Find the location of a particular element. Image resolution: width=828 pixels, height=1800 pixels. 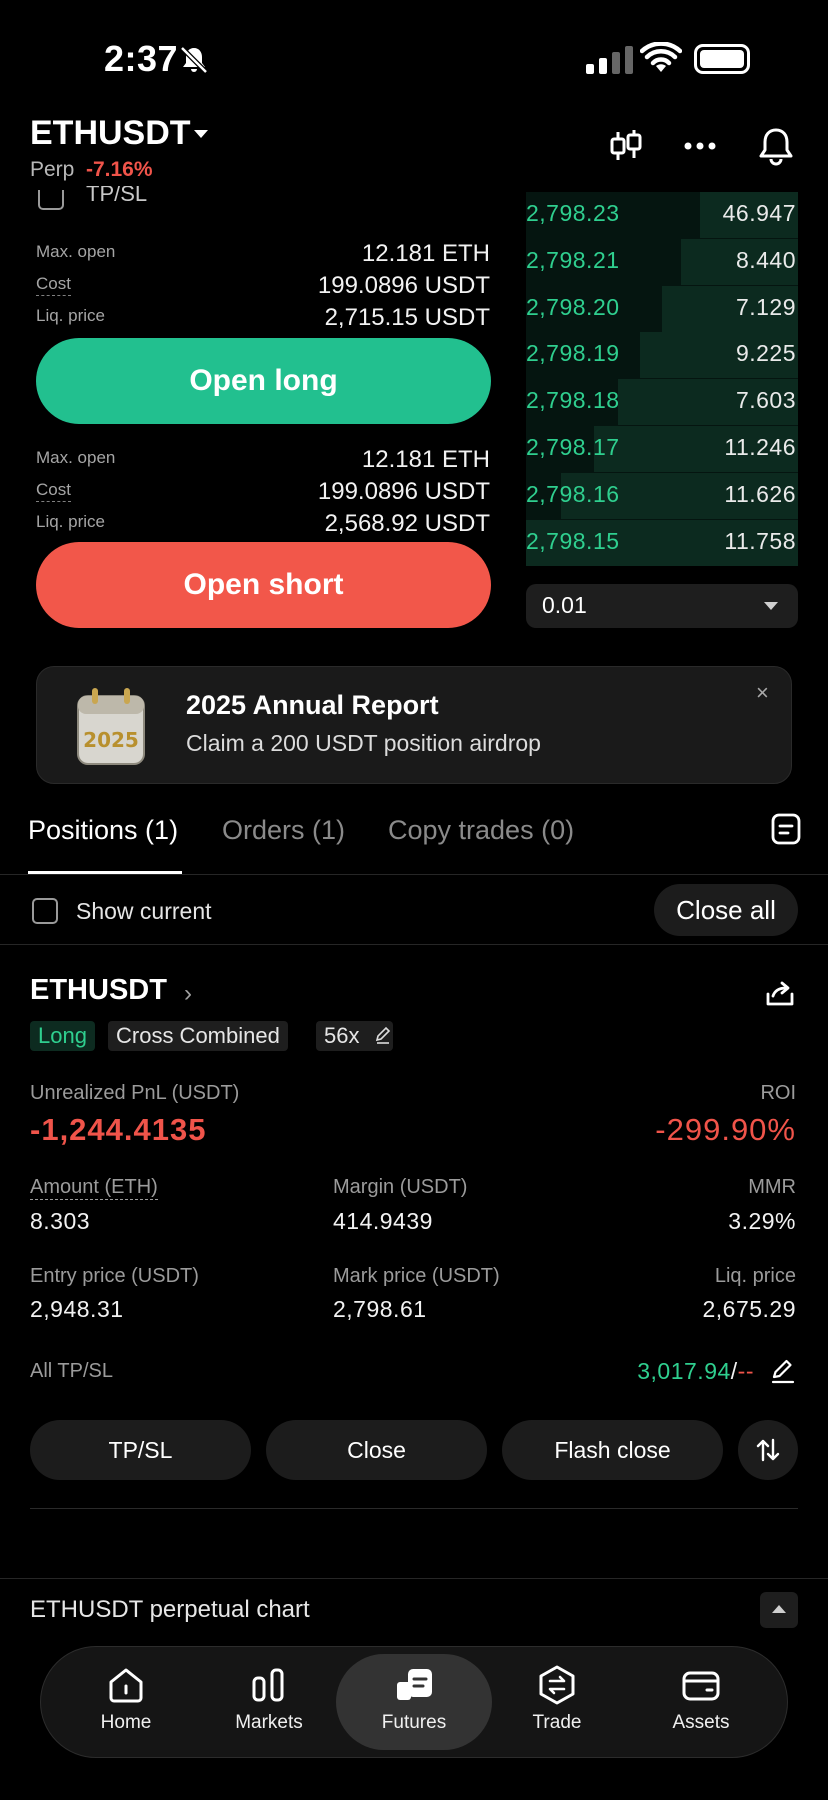

nav-assets-label: Assets is located at coordinates (701, 1722).